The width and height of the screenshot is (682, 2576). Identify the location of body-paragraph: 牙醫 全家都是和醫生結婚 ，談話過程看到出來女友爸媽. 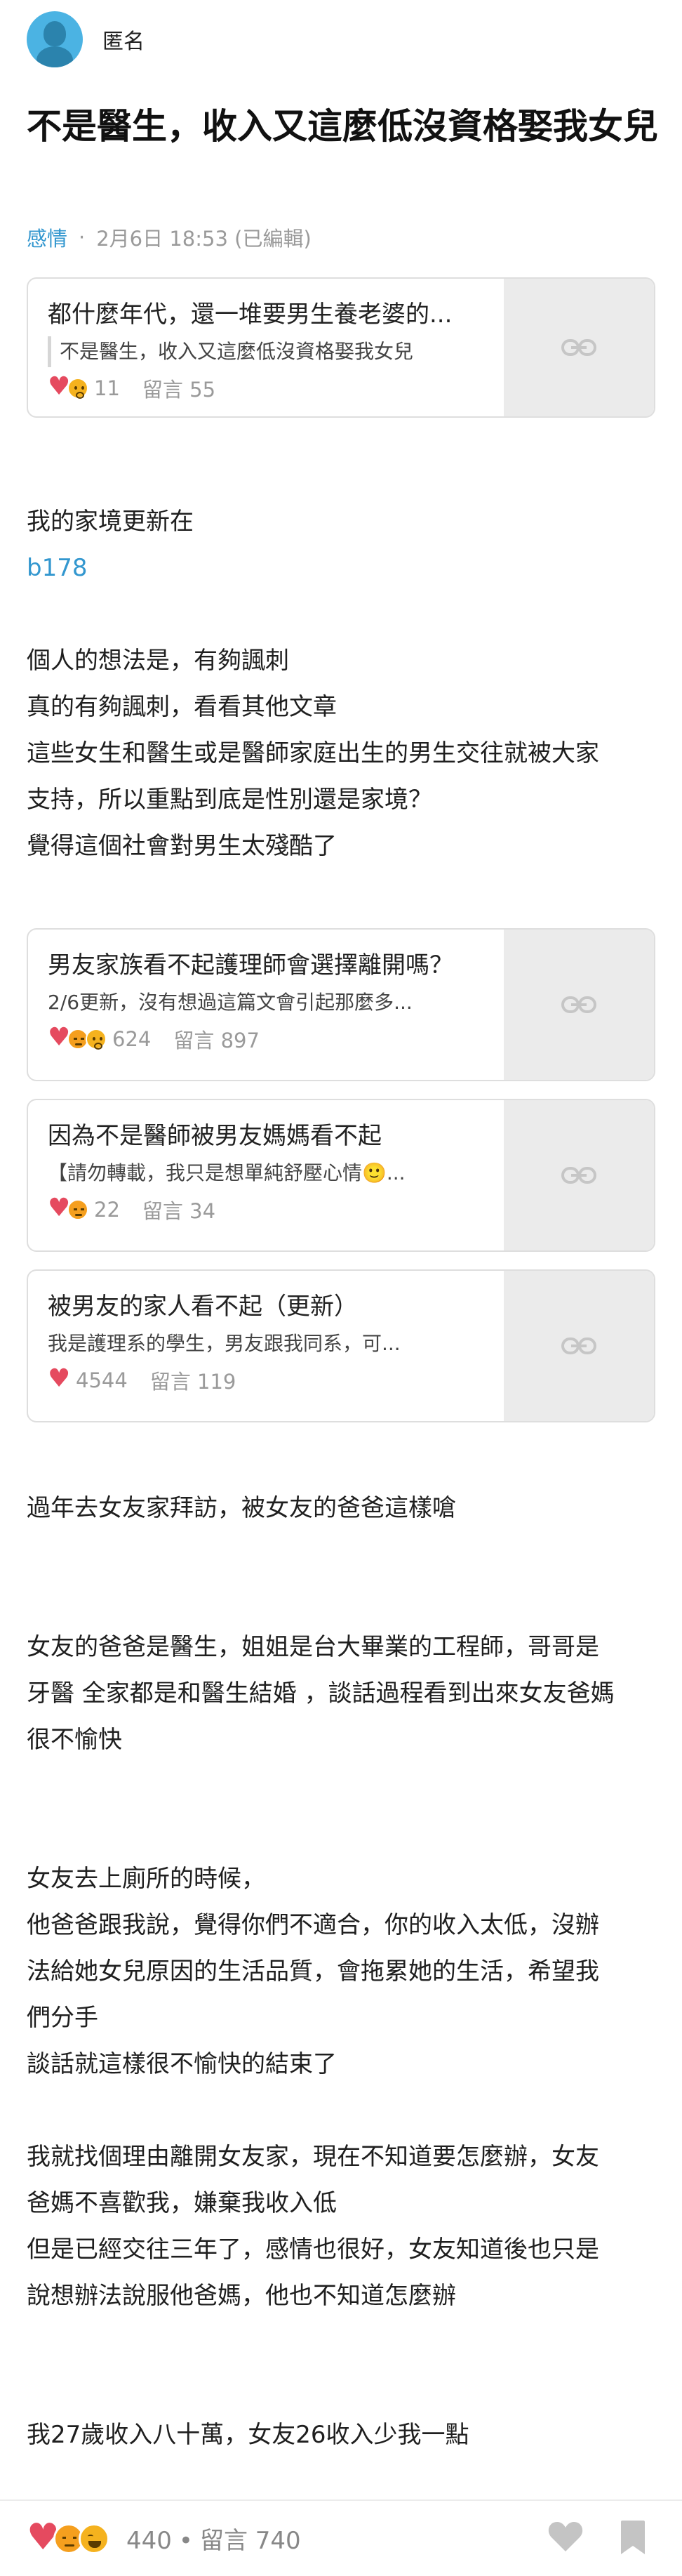
(321, 1693).